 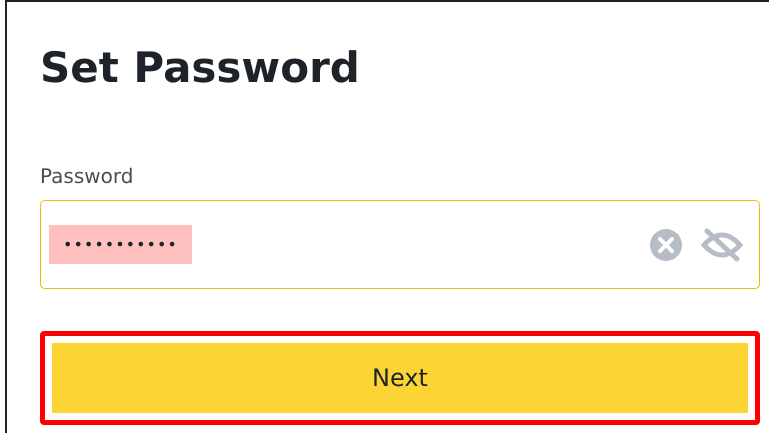 What do you see at coordinates (120, 244) in the screenshot?
I see `password-value: •••••••••••` at bounding box center [120, 244].